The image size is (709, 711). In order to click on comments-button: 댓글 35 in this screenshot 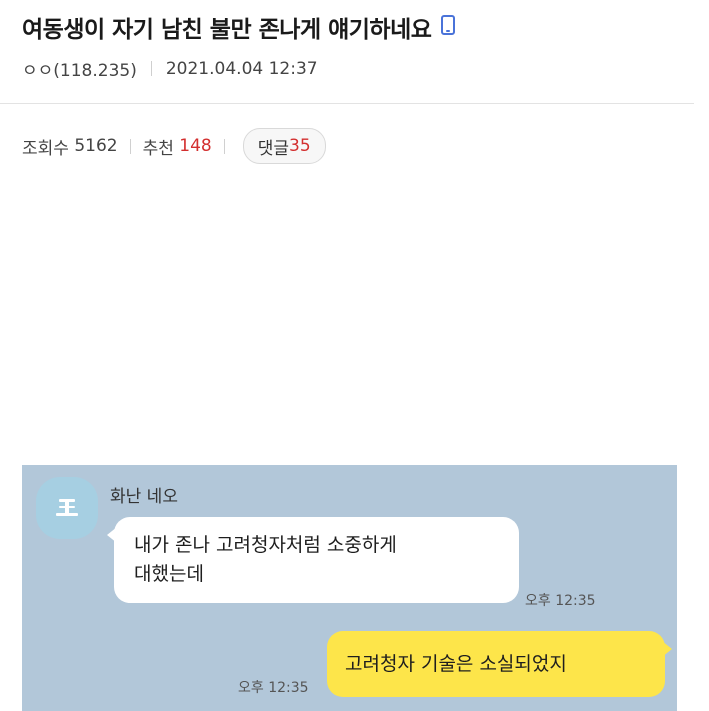, I will do `click(284, 146)`.